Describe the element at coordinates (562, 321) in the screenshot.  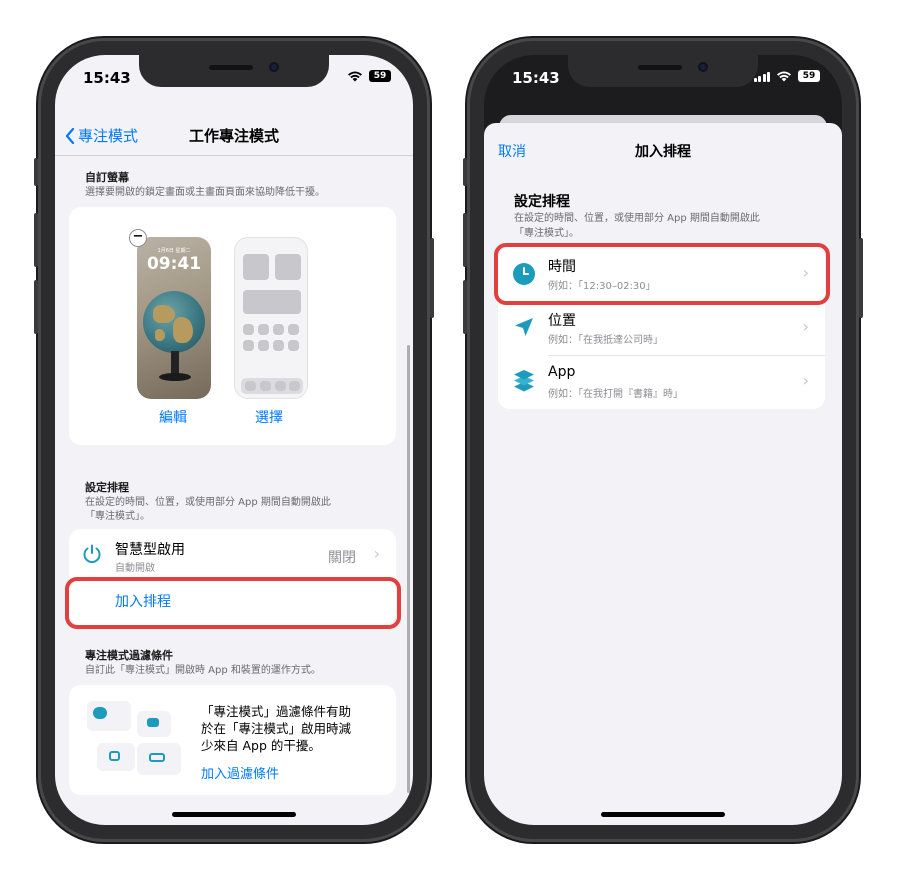
I see `option-location-title: 位置` at that location.